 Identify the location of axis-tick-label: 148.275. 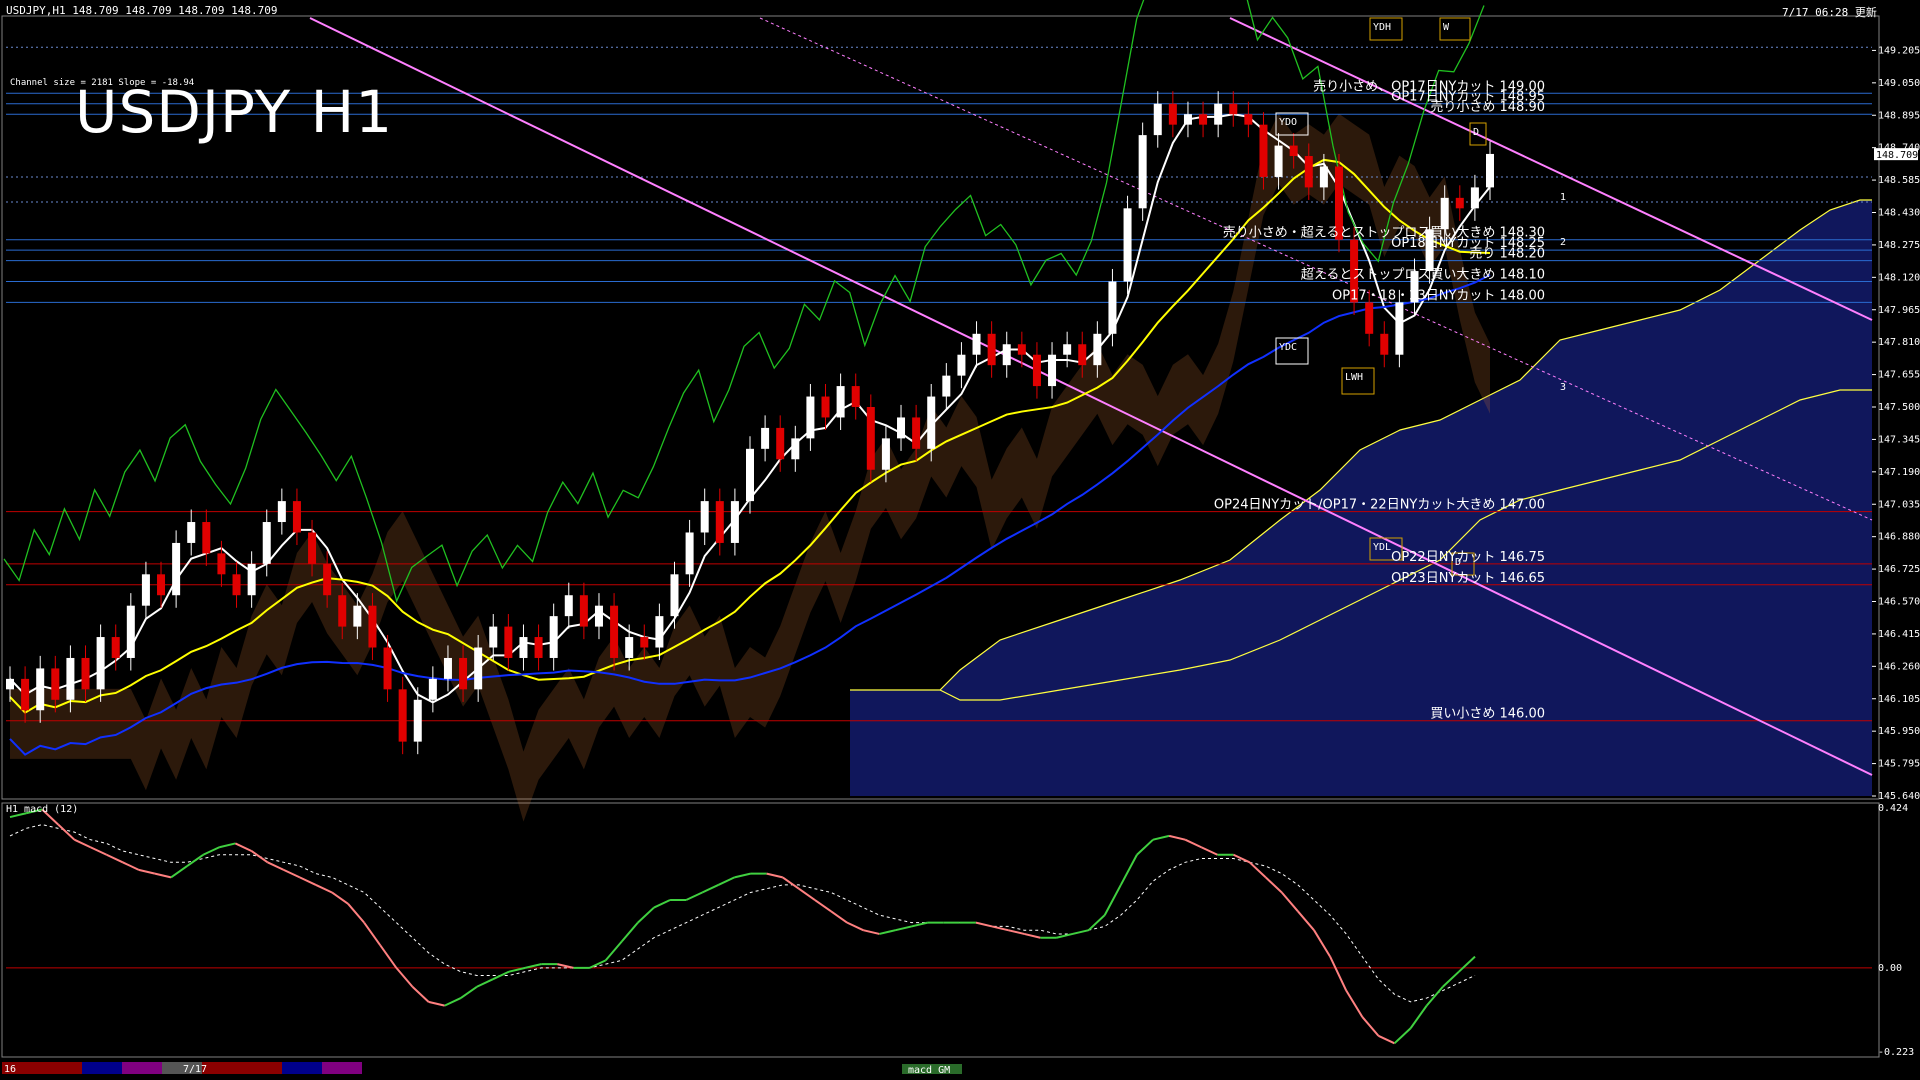
(1899, 245).